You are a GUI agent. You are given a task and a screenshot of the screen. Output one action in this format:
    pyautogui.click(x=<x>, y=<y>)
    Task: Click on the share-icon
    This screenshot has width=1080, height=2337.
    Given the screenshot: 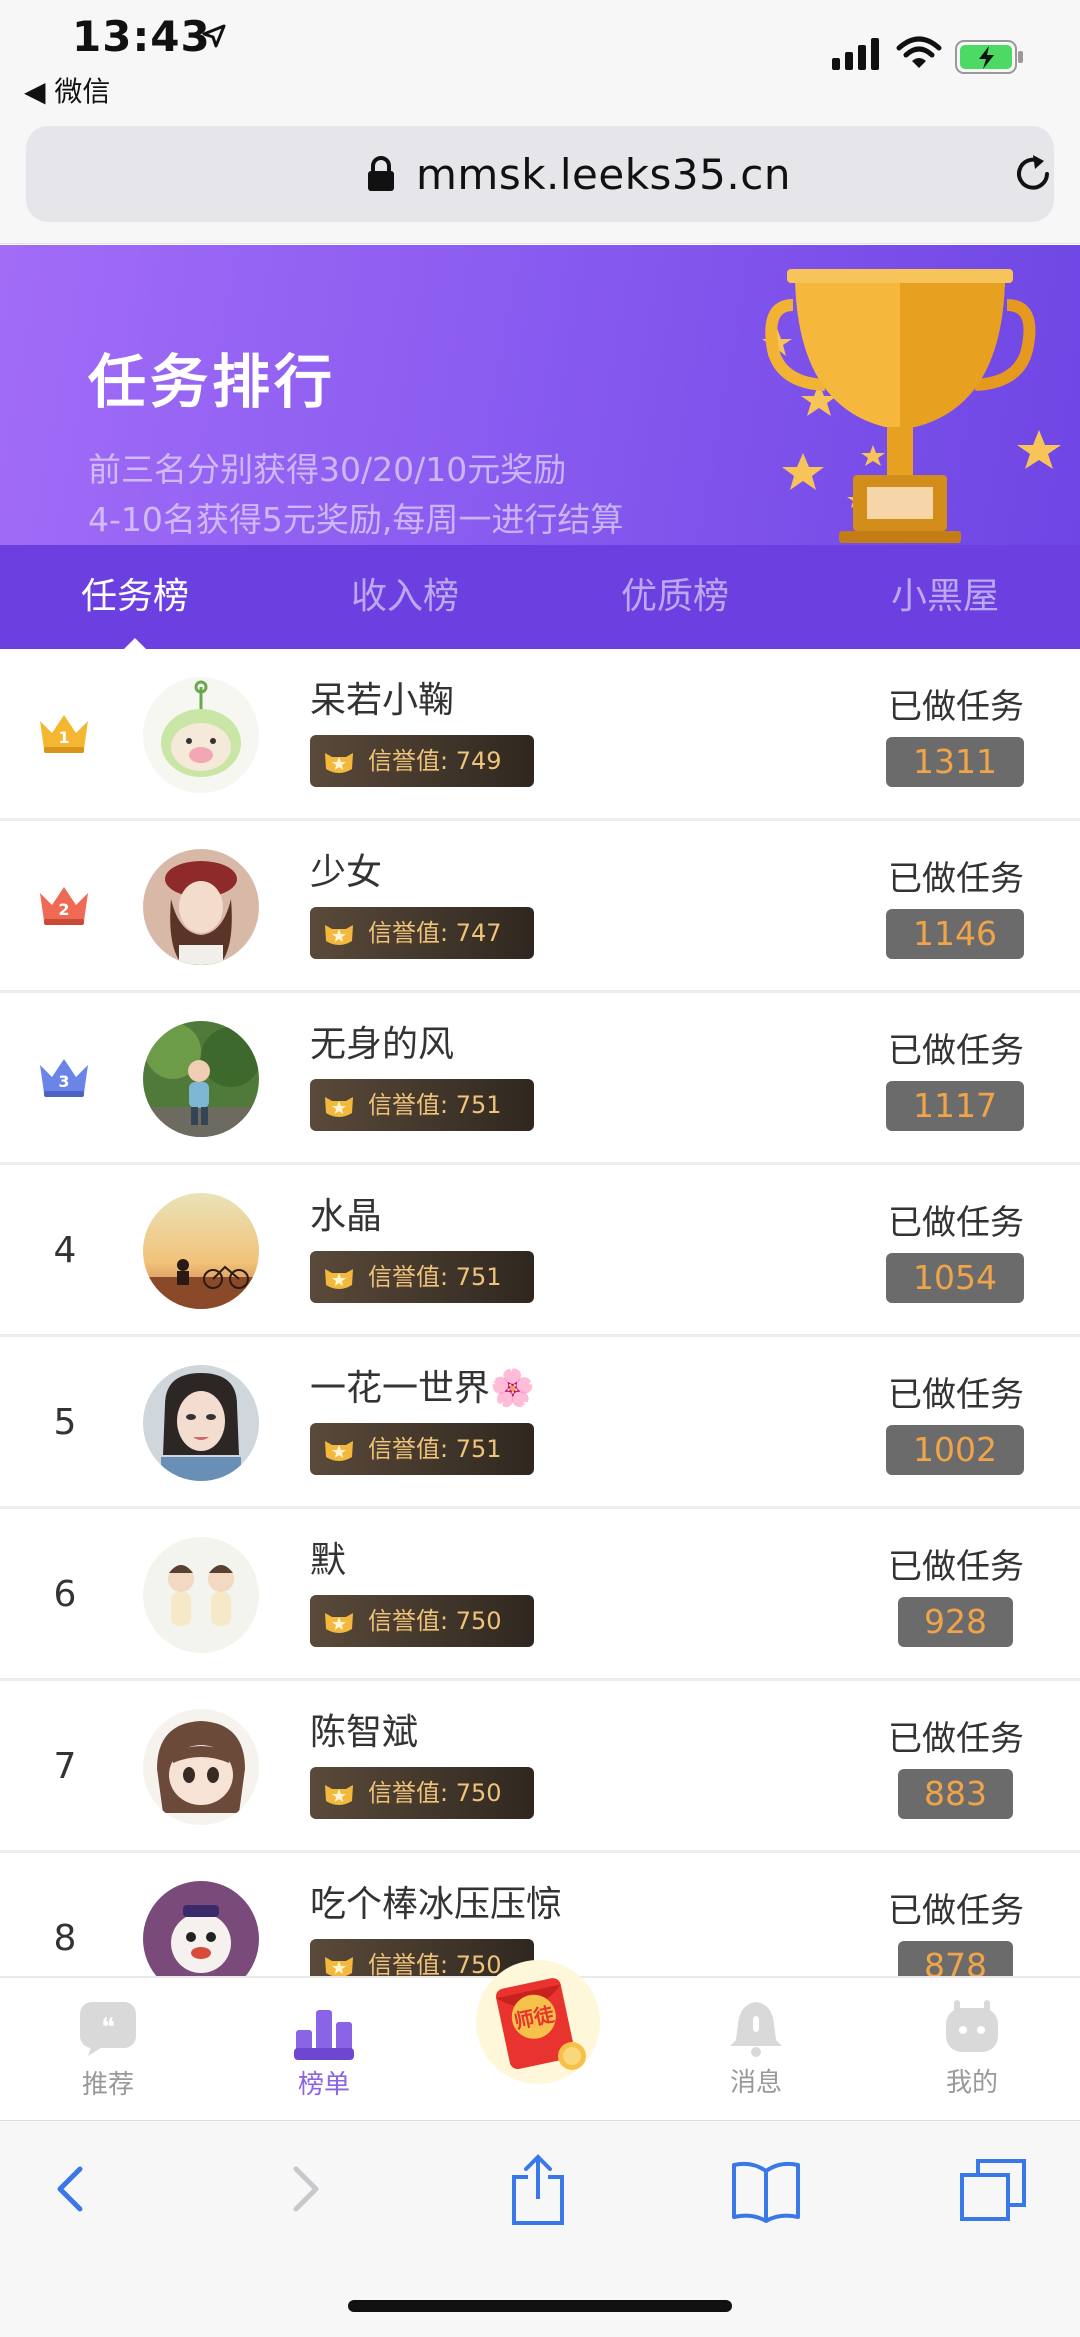 What is the action you would take?
    pyautogui.click(x=538, y=2189)
    